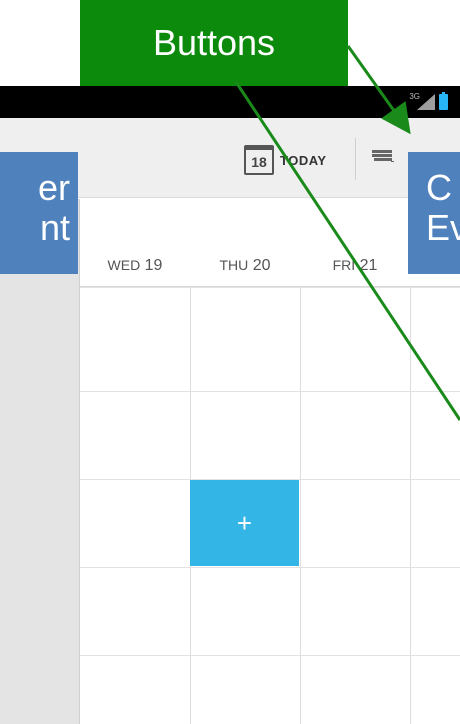  What do you see at coordinates (355, 159) in the screenshot?
I see `action-bar-divider` at bounding box center [355, 159].